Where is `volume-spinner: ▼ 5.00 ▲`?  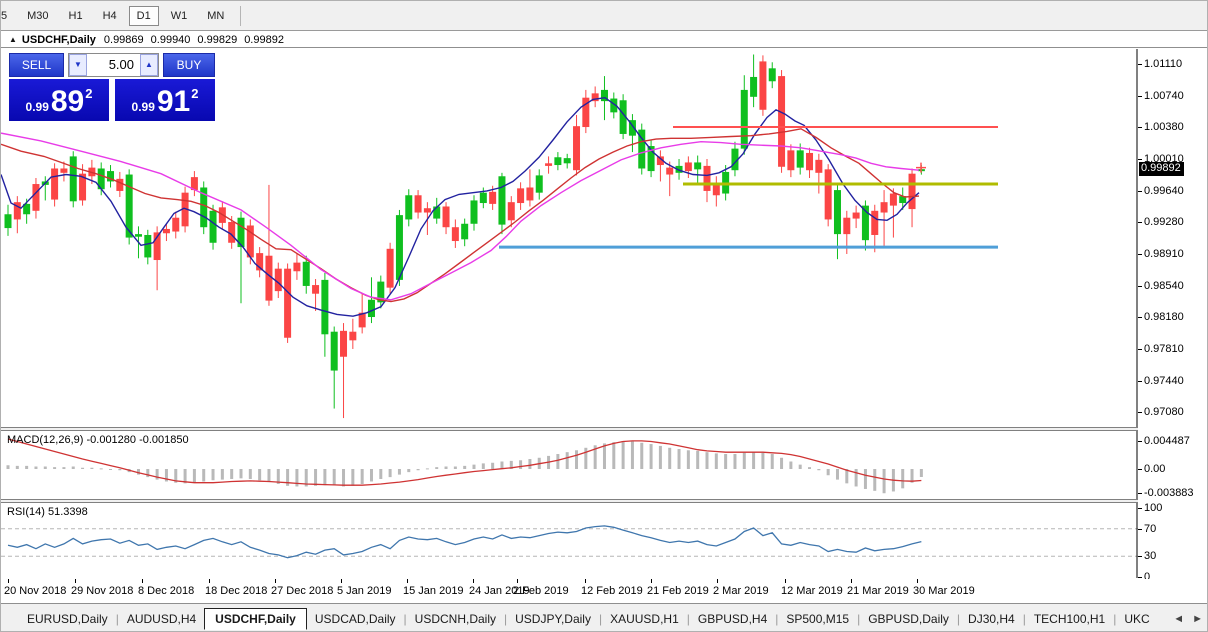 volume-spinner: ▼ 5.00 ▲ is located at coordinates (113, 65).